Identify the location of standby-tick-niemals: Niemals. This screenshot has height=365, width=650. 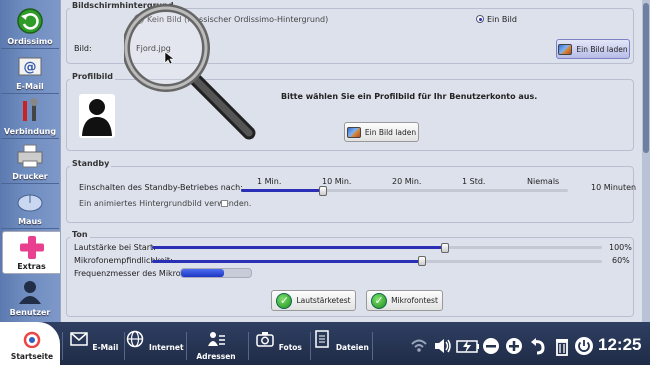
(543, 181).